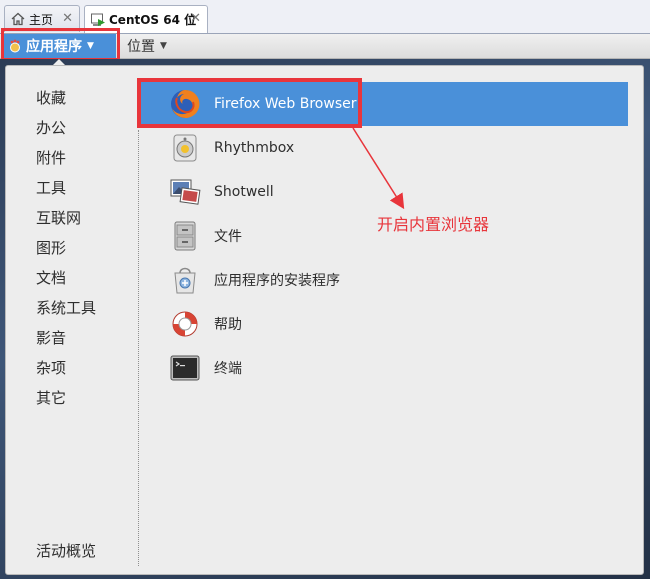  What do you see at coordinates (185, 148) in the screenshot?
I see `rhythmbox-icon` at bounding box center [185, 148].